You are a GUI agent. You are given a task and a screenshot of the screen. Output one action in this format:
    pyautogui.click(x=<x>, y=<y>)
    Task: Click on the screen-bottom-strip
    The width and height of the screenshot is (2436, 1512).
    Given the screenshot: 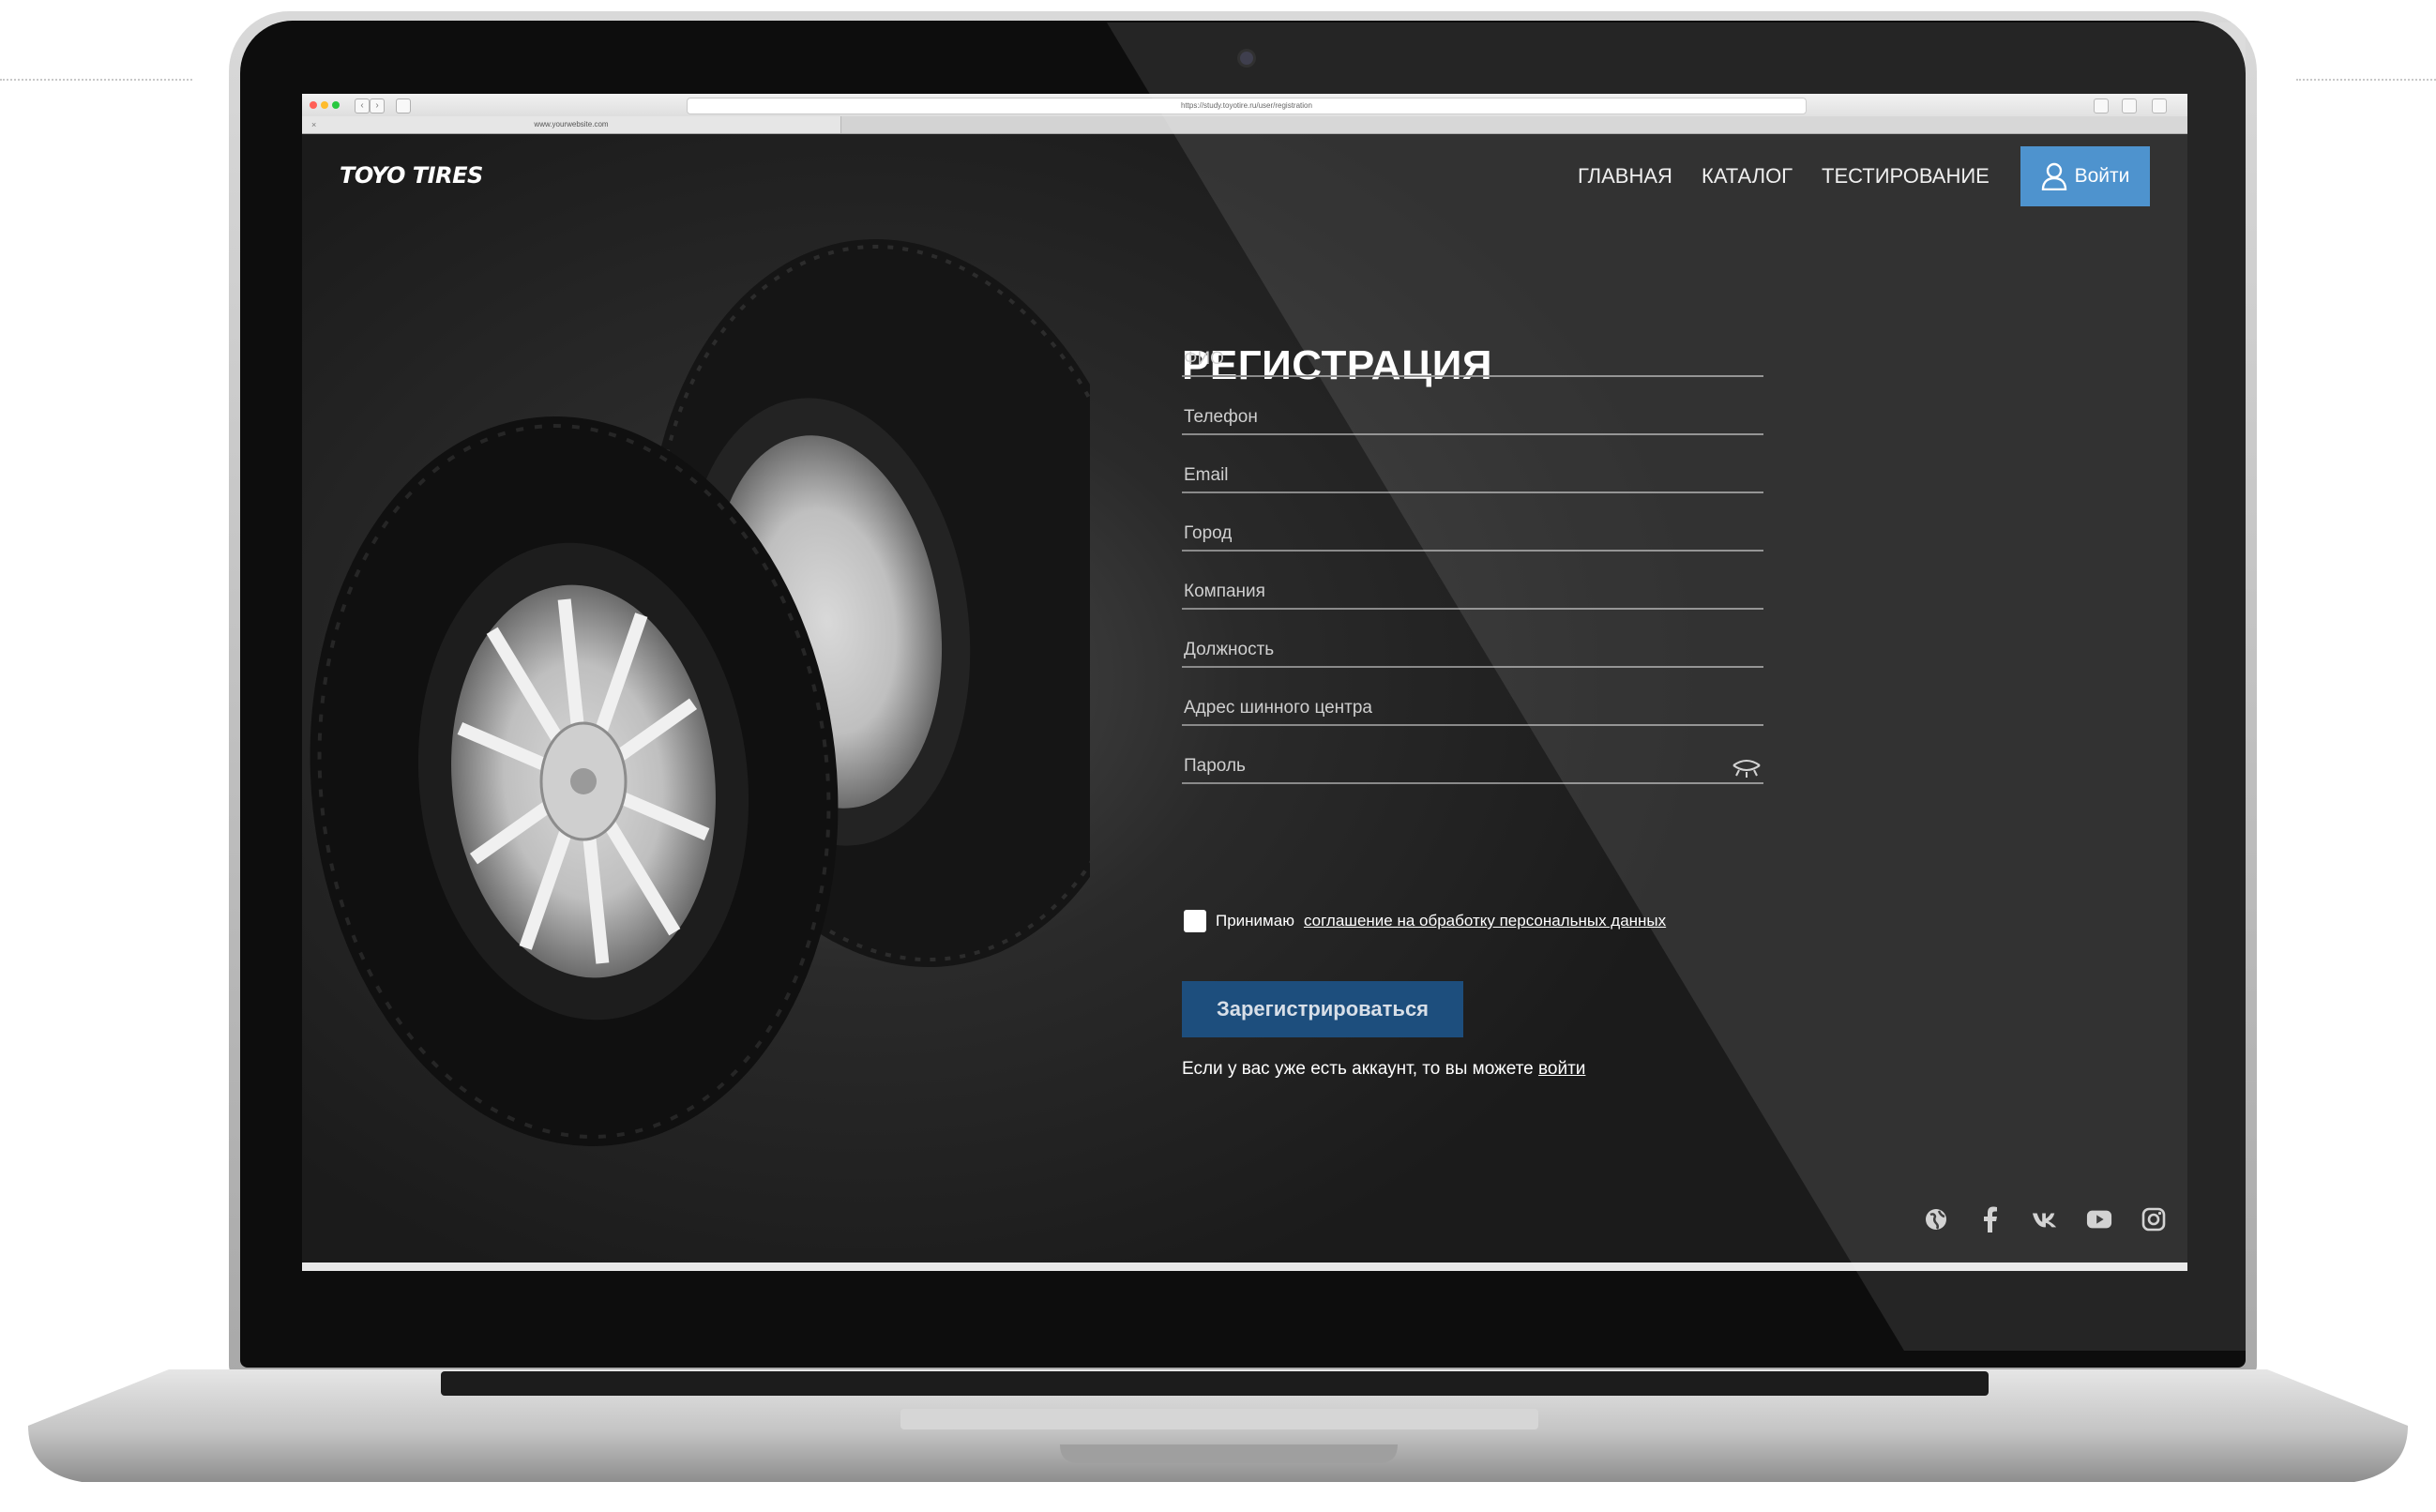 What is the action you would take?
    pyautogui.click(x=1245, y=1267)
    